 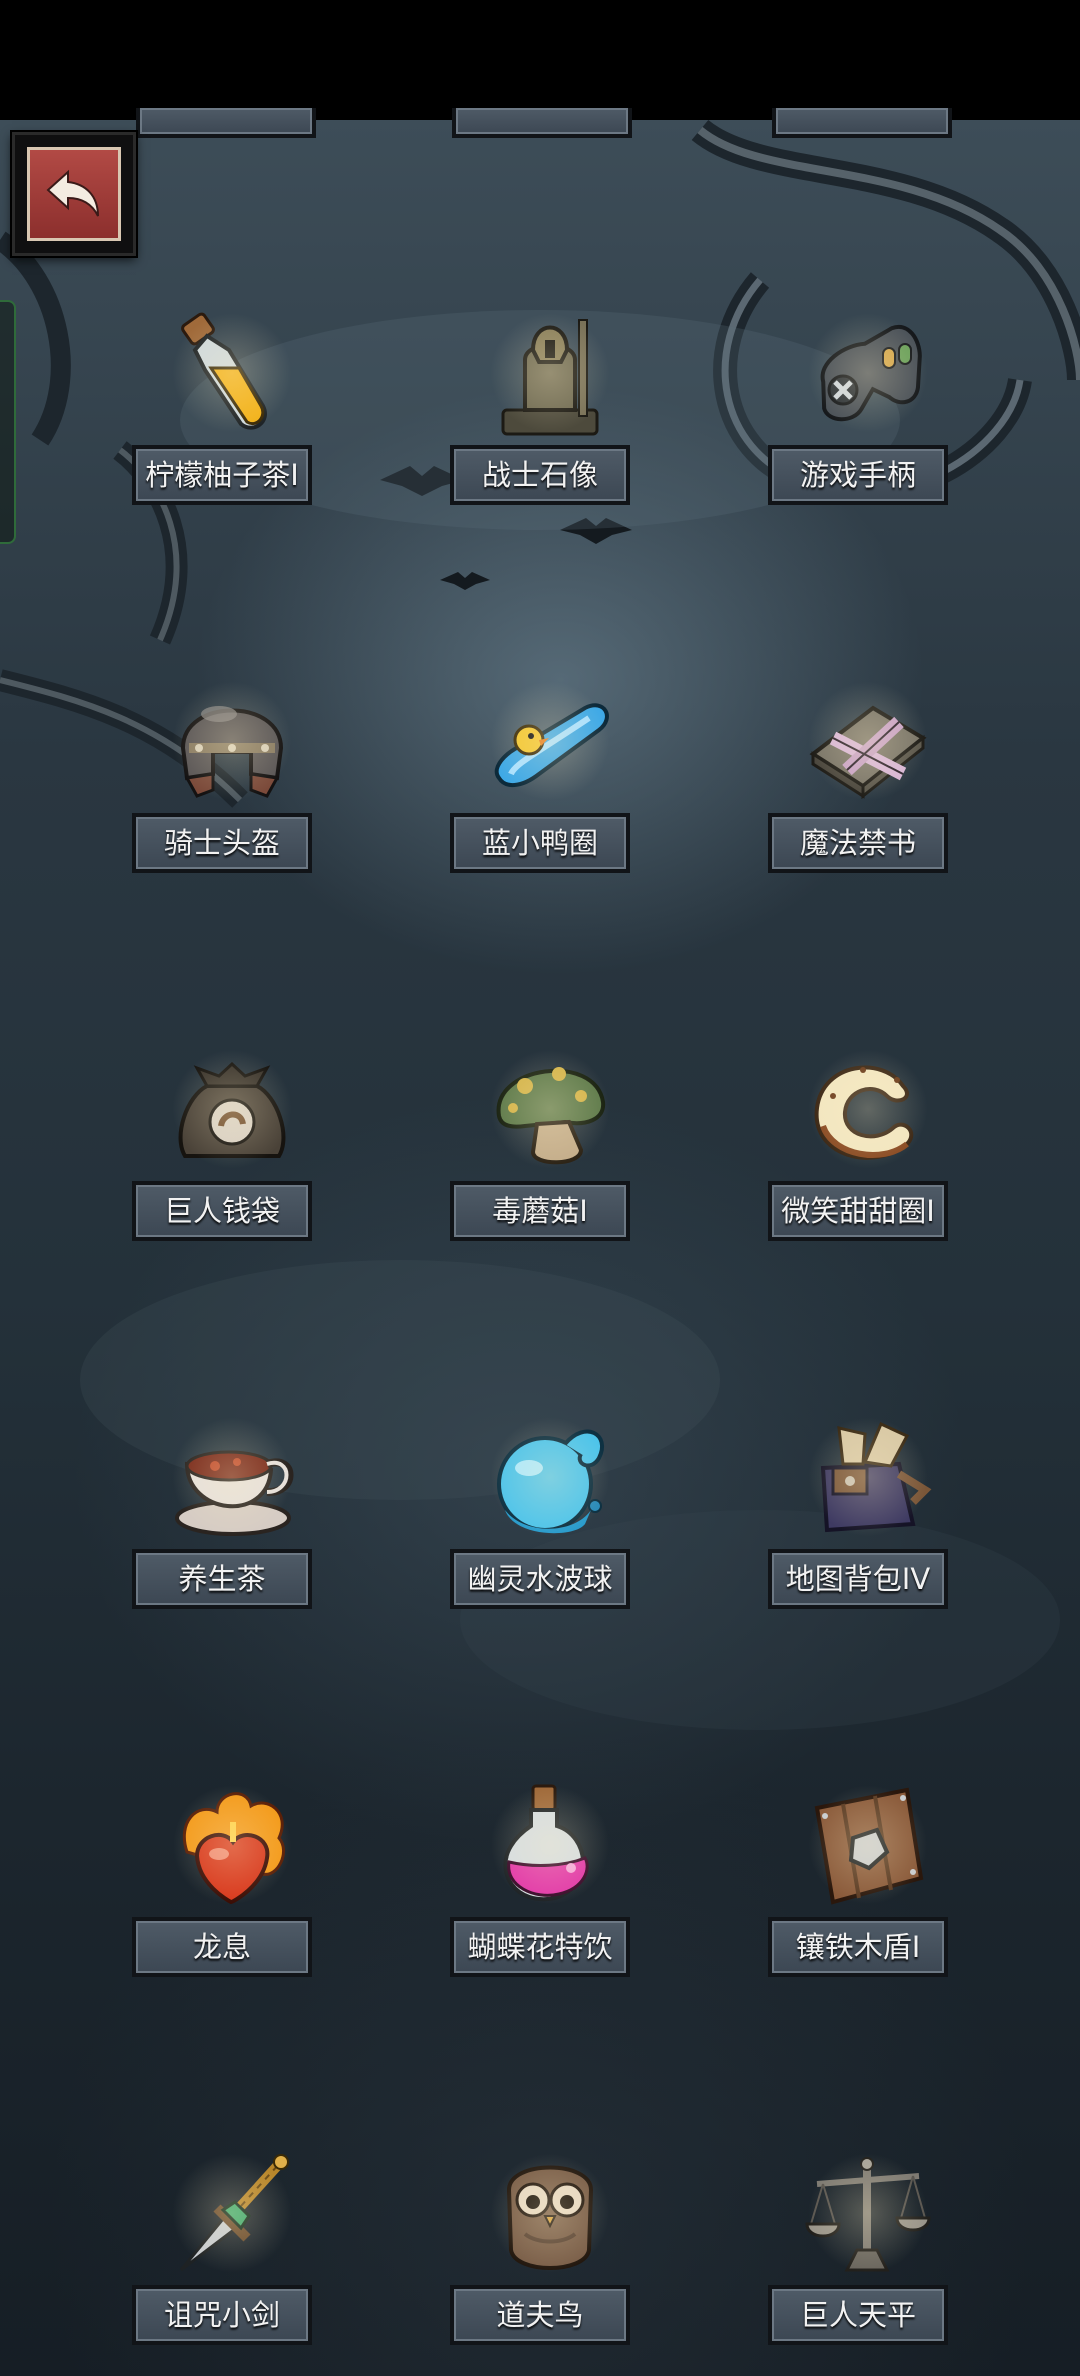 I want to click on item-name: 道夫鸟, so click(x=540, y=2315).